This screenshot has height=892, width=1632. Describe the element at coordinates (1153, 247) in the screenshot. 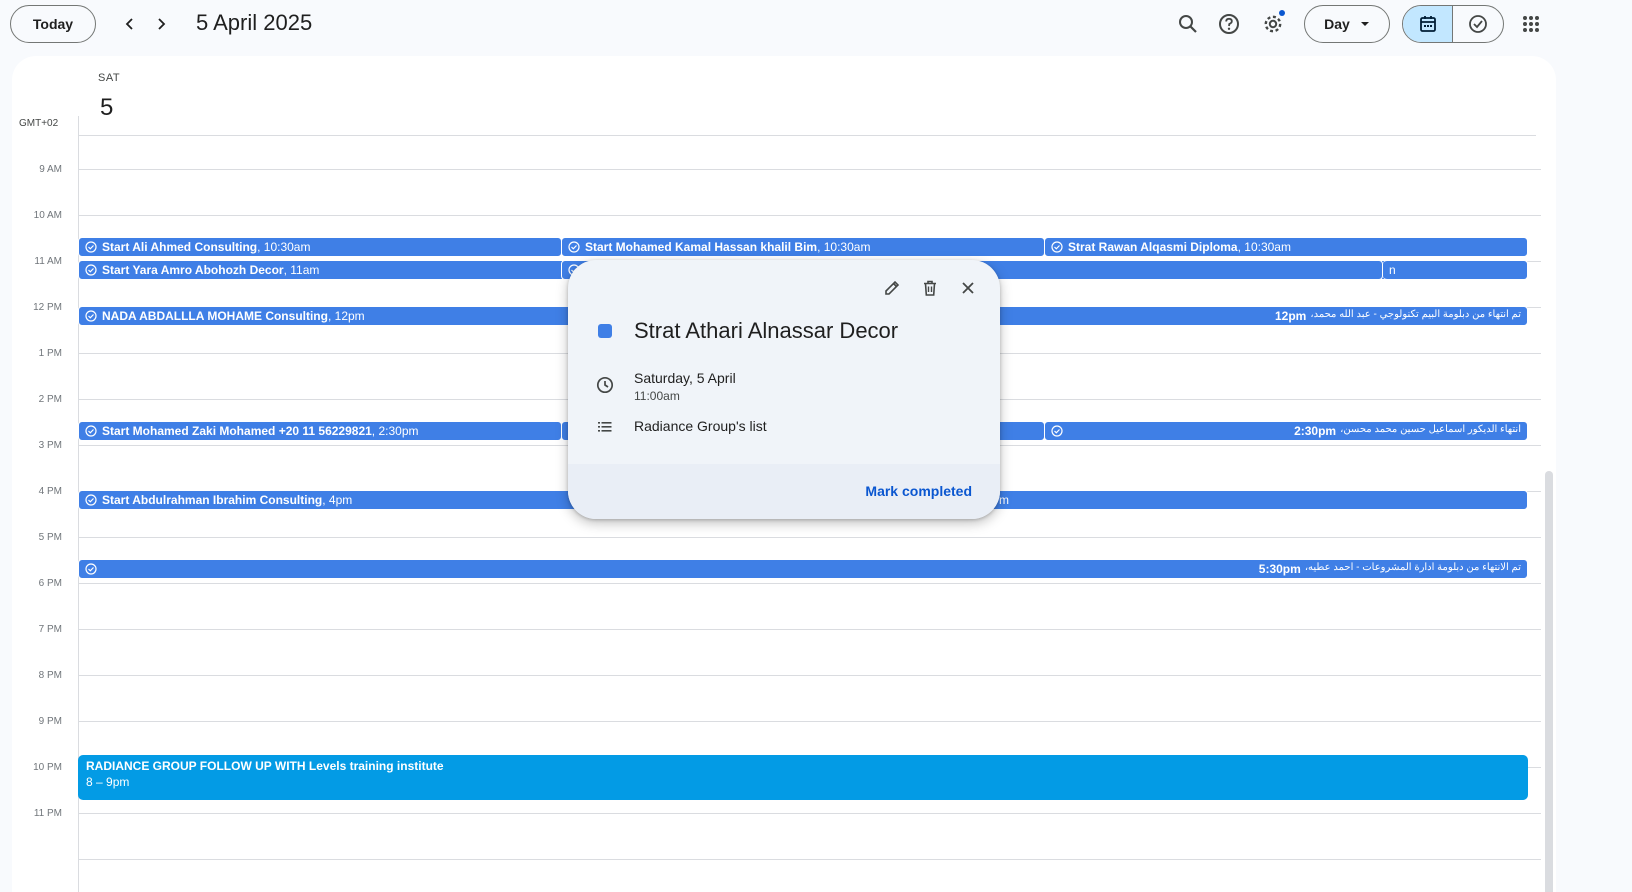

I see `task-title: Strat Rawan Alqasmi Diploma` at that location.